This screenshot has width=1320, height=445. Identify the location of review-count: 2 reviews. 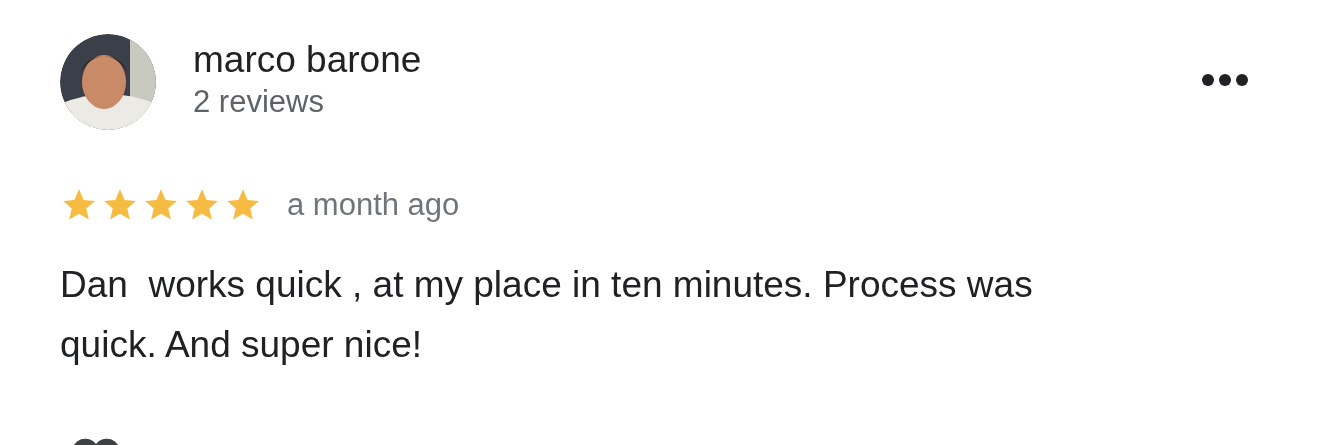
(259, 102).